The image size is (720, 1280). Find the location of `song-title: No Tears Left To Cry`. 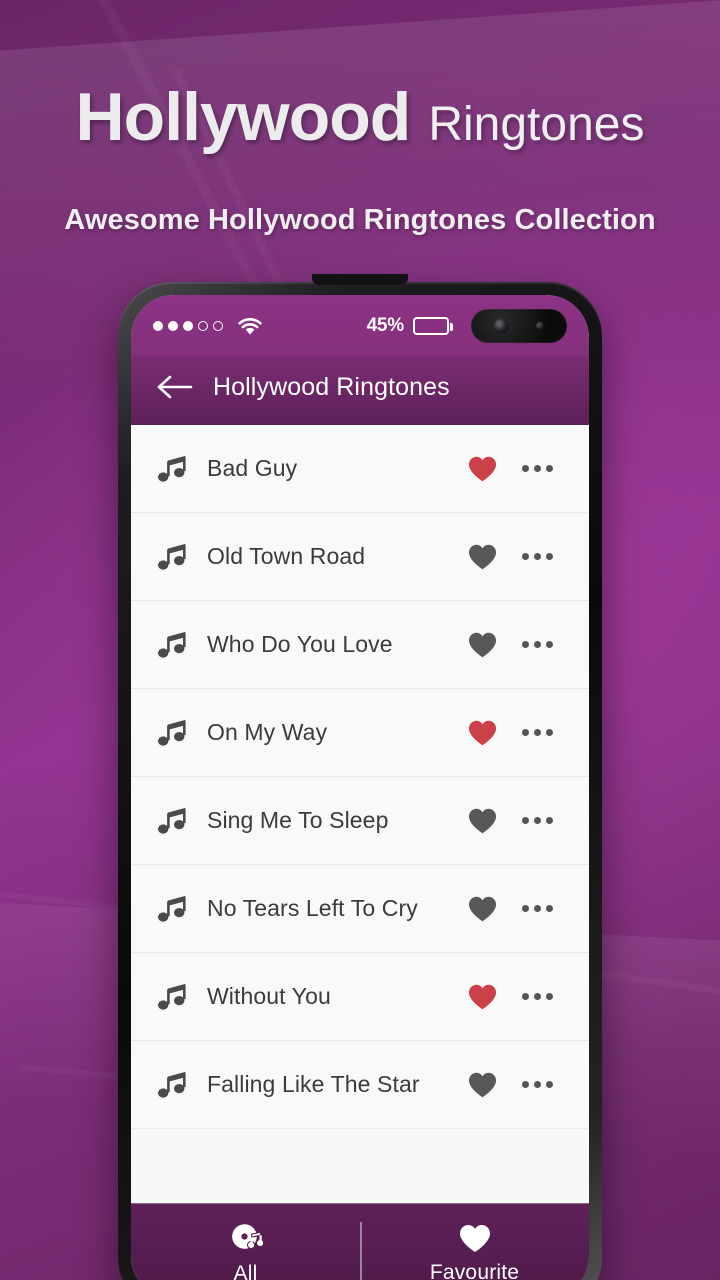

song-title: No Tears Left To Cry is located at coordinates (312, 908).